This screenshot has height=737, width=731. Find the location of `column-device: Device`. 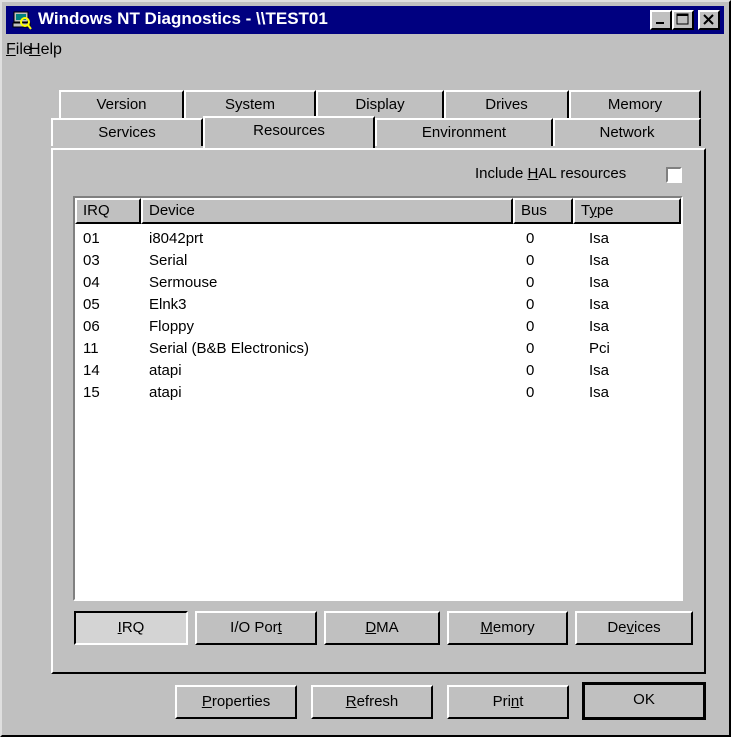

column-device: Device is located at coordinates (327, 211).